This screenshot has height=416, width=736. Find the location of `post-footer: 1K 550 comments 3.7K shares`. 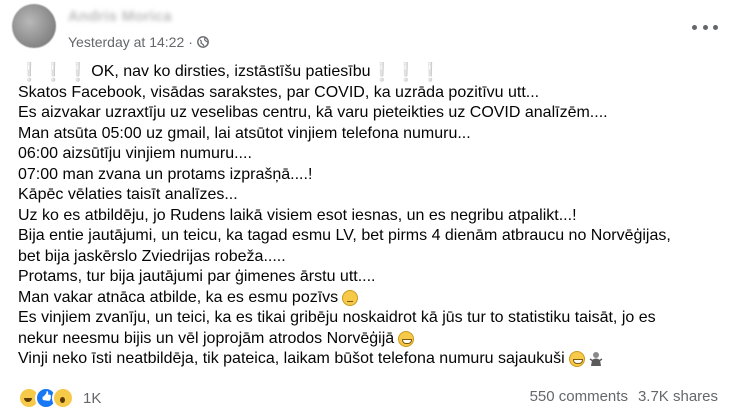

post-footer: 1K 550 comments 3.7K shares is located at coordinates (368, 398).